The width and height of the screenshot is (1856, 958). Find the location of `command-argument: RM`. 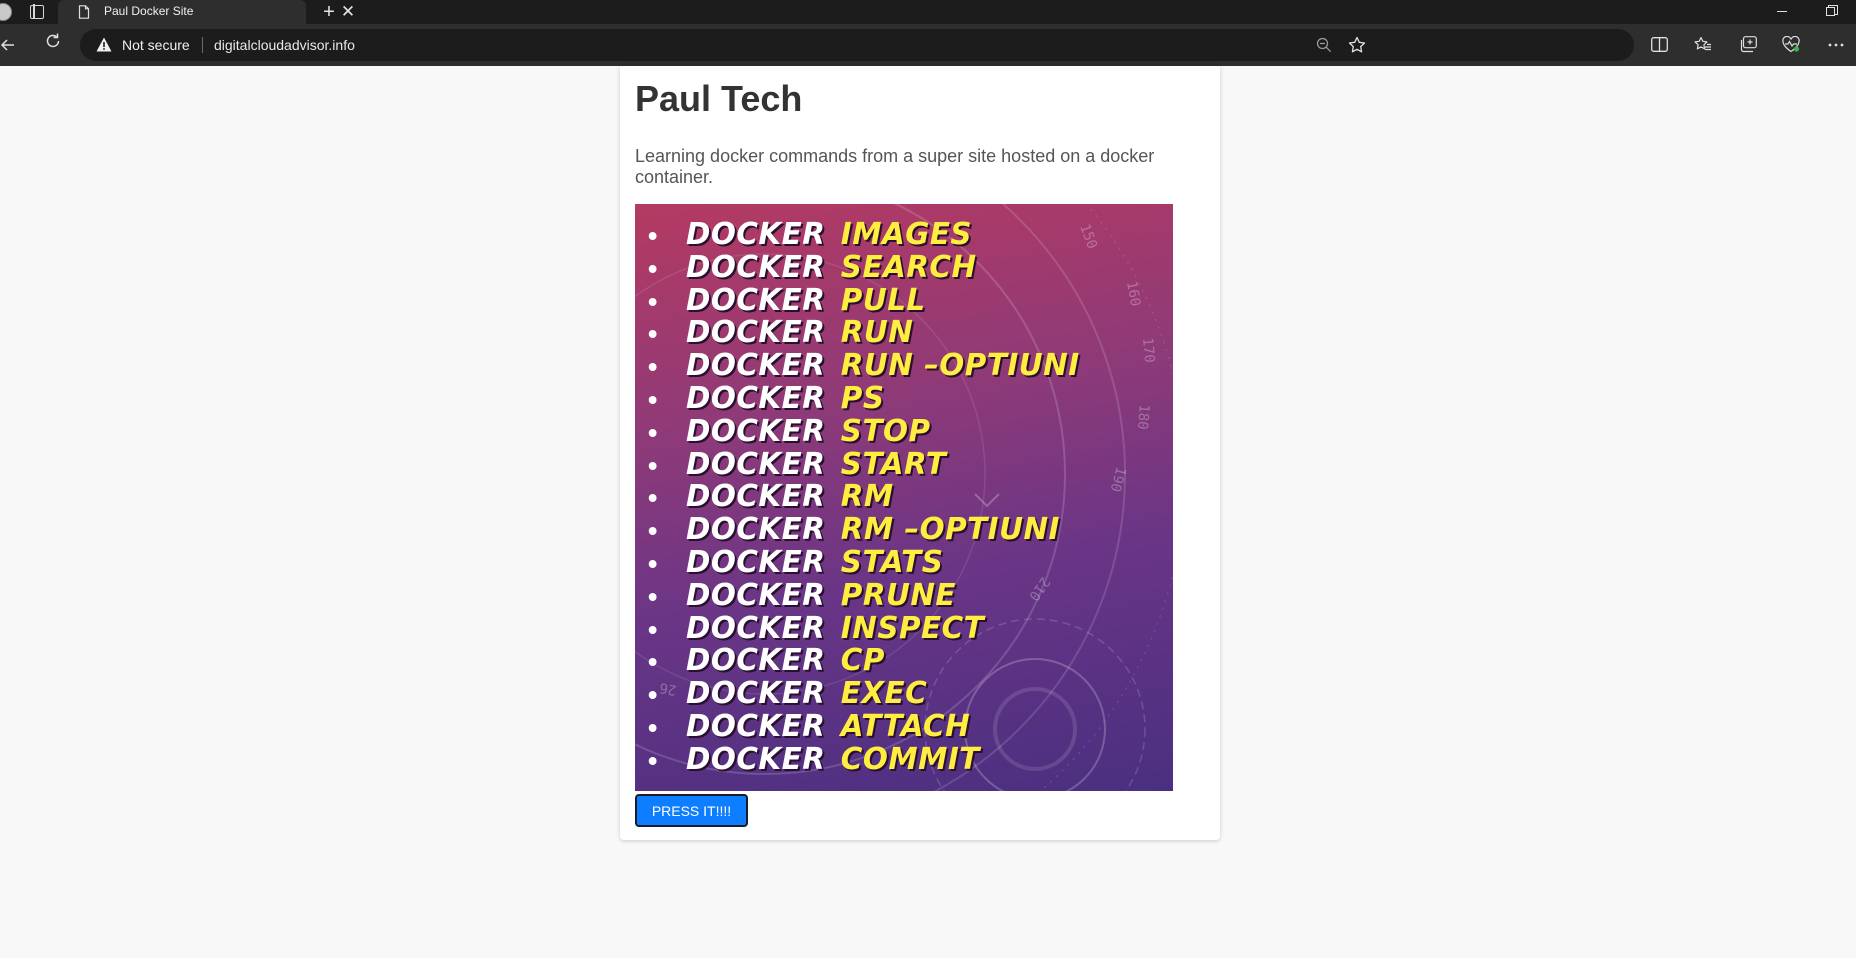

command-argument: RM is located at coordinates (867, 497).